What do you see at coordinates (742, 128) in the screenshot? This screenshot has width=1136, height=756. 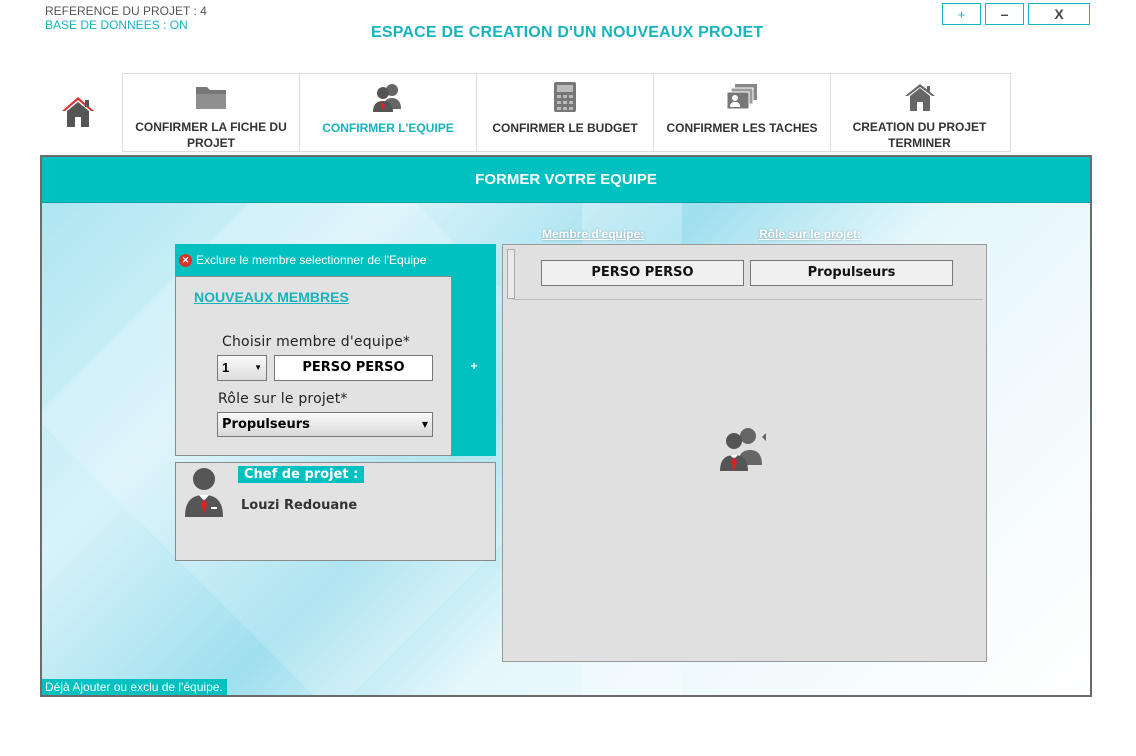 I see `step-label: CONFIRMER LES TACHES` at bounding box center [742, 128].